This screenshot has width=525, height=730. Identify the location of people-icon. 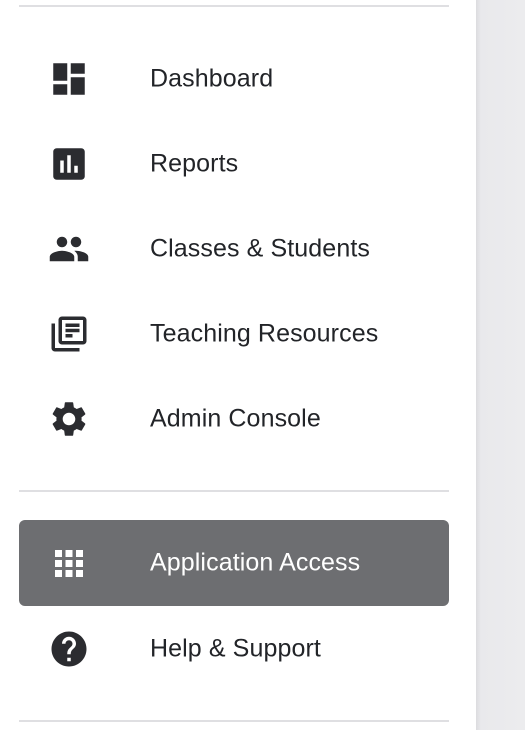
(69, 249).